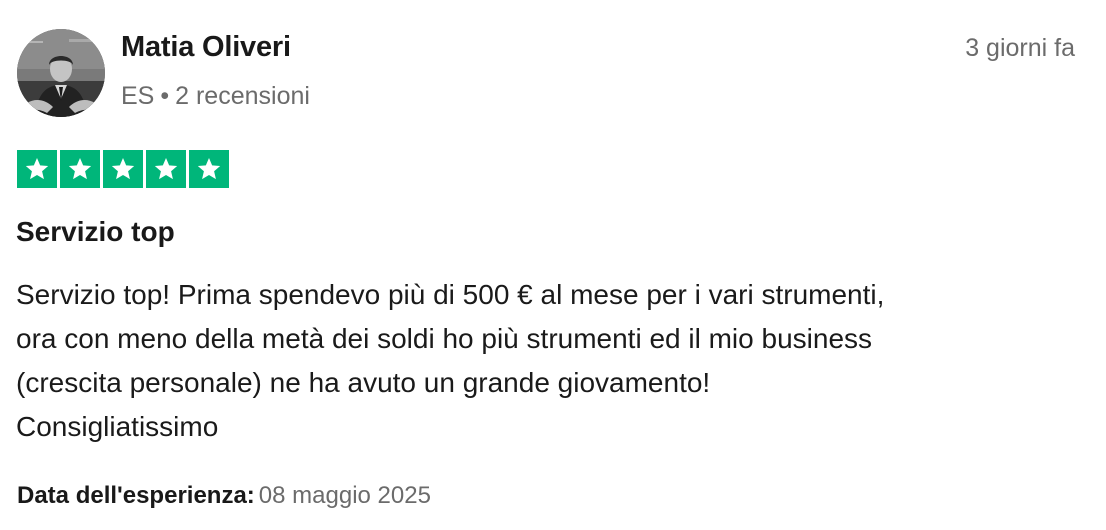 This screenshot has height=530, width=1106. What do you see at coordinates (117, 426) in the screenshot?
I see `review-body-line: Consigliatissimo` at bounding box center [117, 426].